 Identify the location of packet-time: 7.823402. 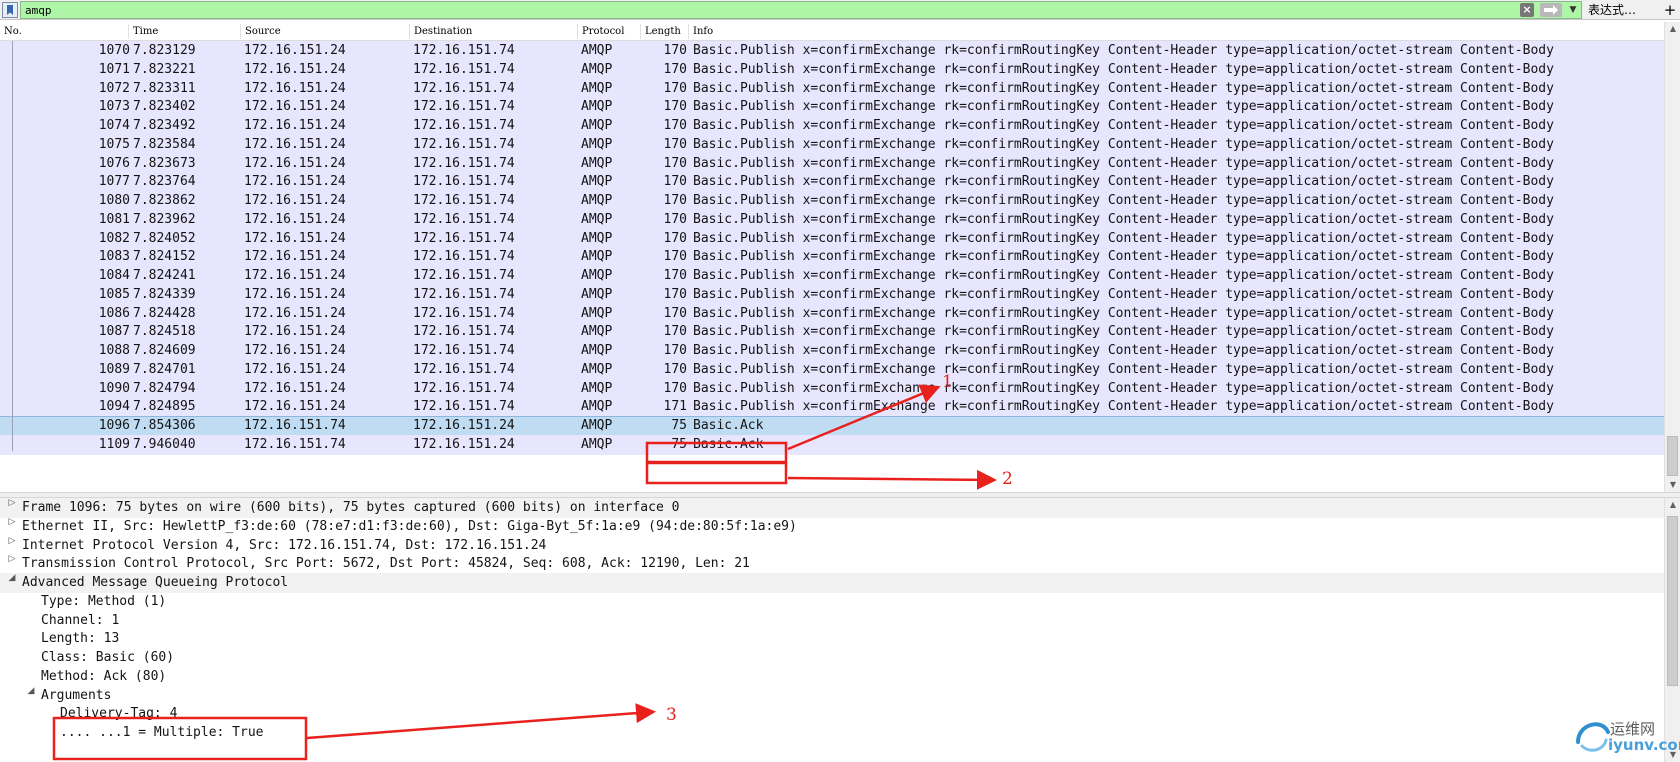
(164, 107).